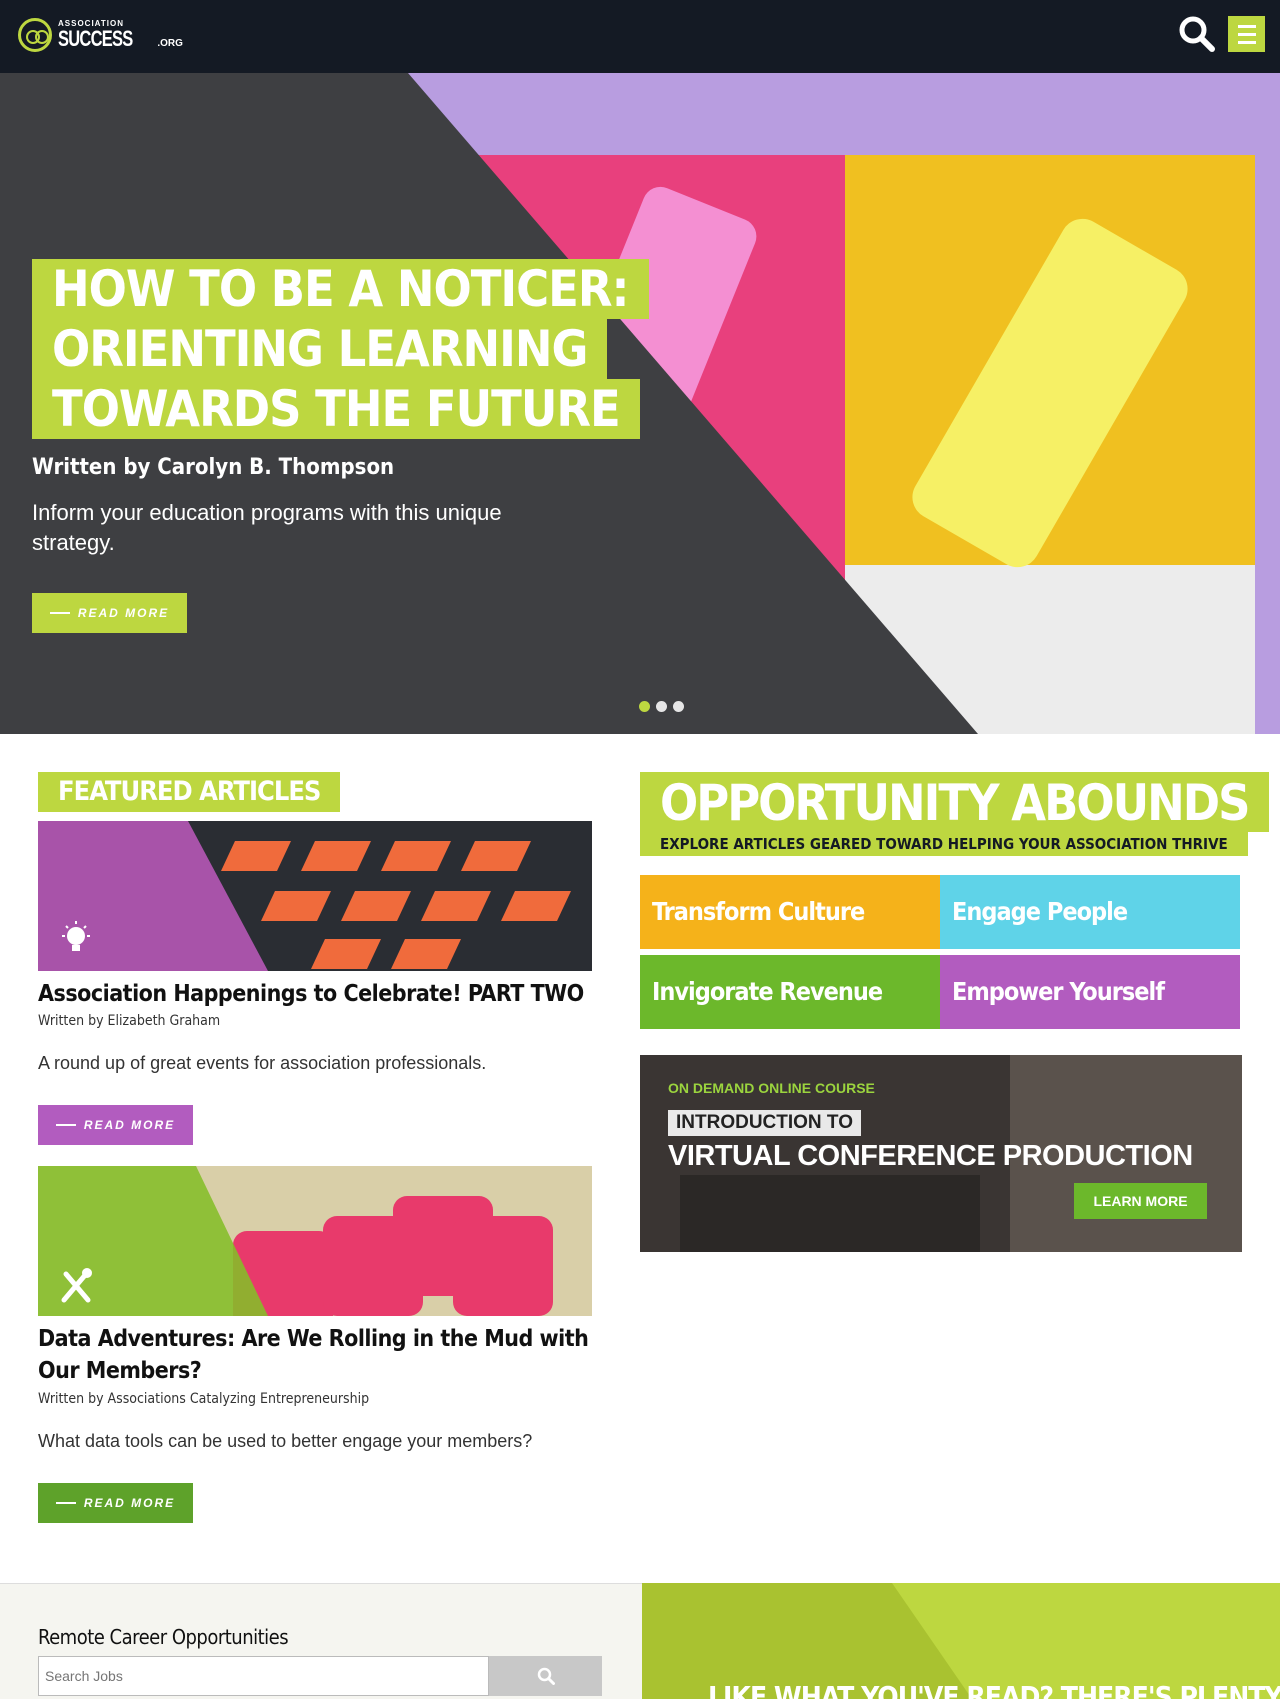 This screenshot has width=1280, height=1699. Describe the element at coordinates (95, 38) in the screenshot. I see `logo-big-text: SUCCESS` at that location.